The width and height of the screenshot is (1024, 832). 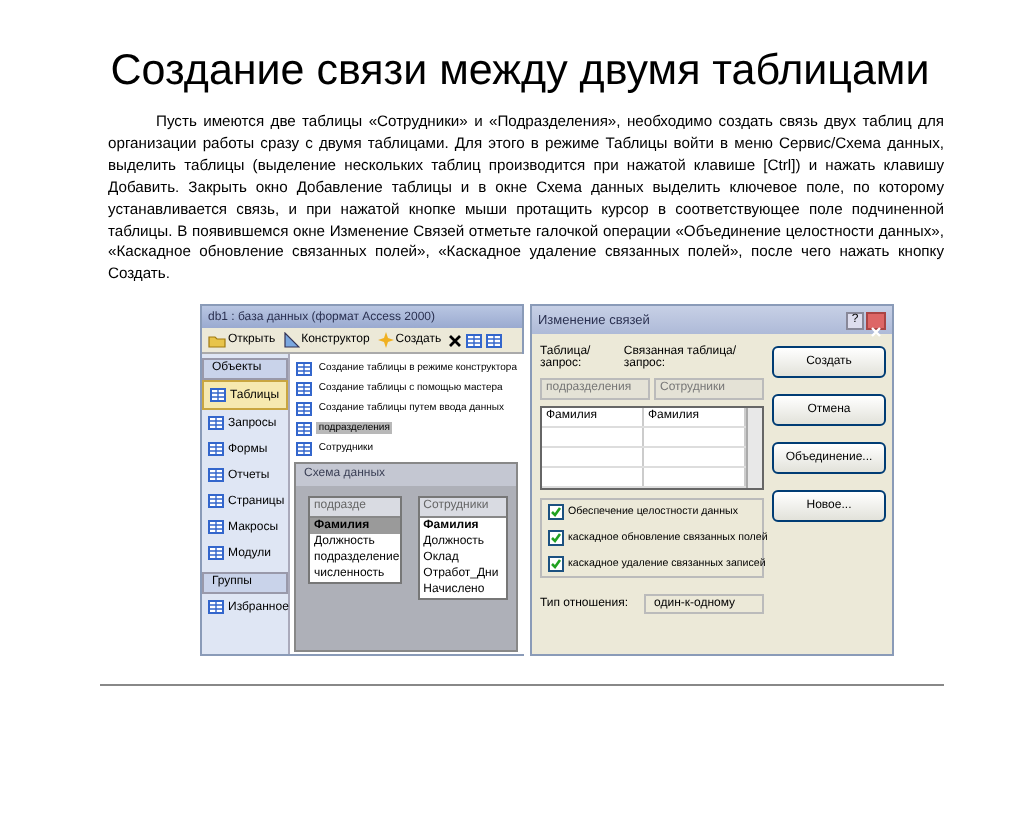 What do you see at coordinates (876, 331) in the screenshot?
I see `close-icon` at bounding box center [876, 331].